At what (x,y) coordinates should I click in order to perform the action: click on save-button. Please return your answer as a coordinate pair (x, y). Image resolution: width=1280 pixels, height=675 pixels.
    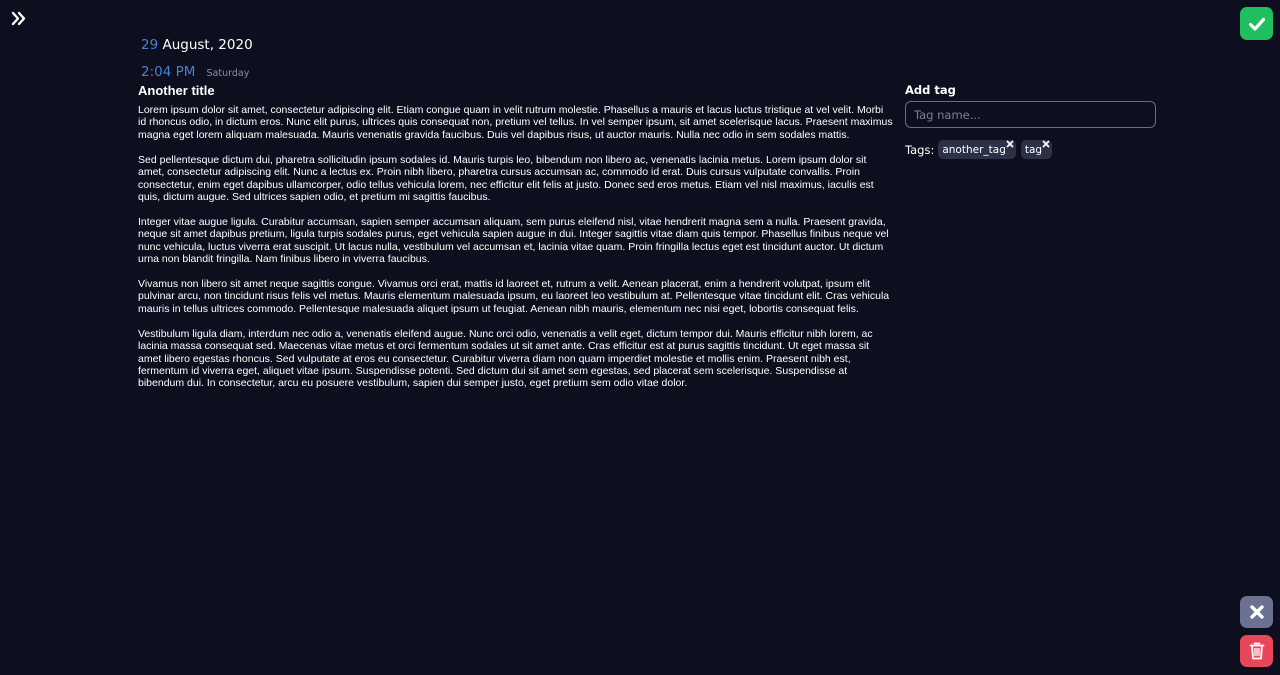
    Looking at the image, I should click on (1256, 23).